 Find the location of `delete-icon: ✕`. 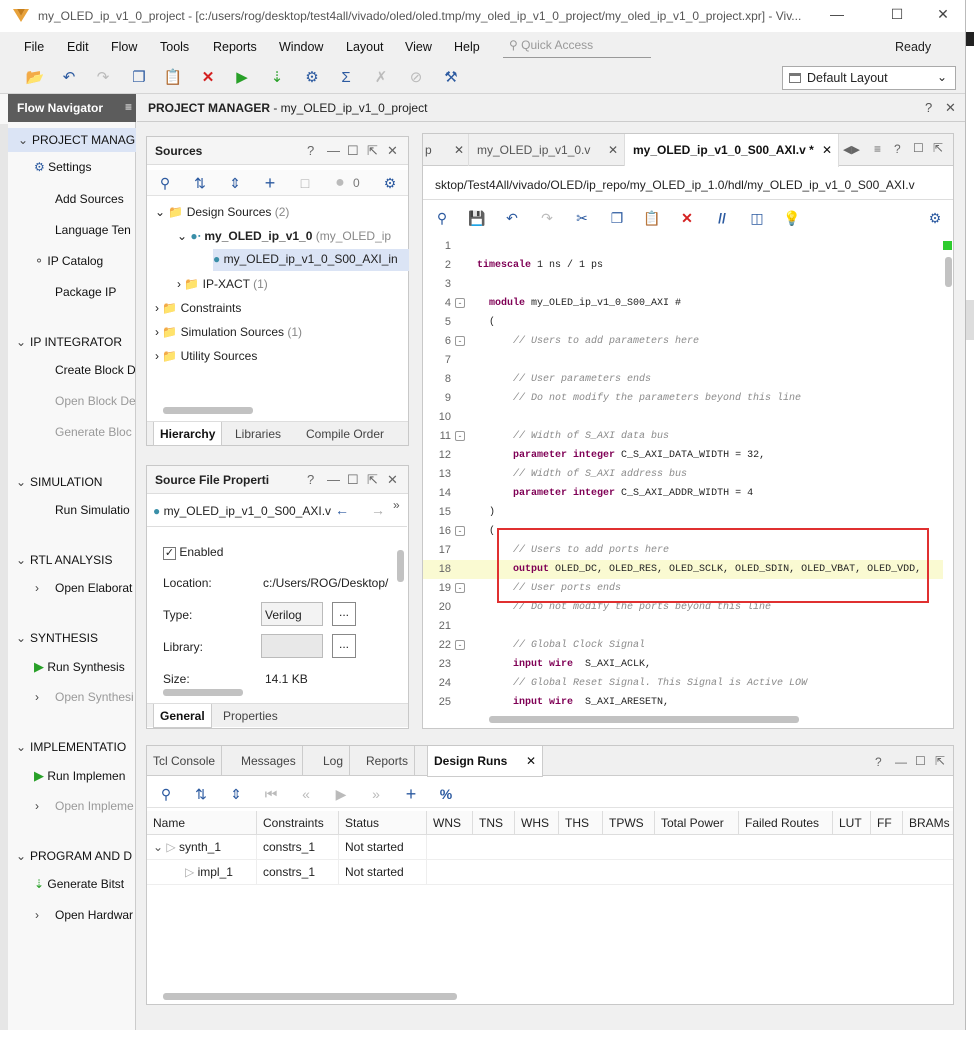

delete-icon: ✕ is located at coordinates (208, 78).